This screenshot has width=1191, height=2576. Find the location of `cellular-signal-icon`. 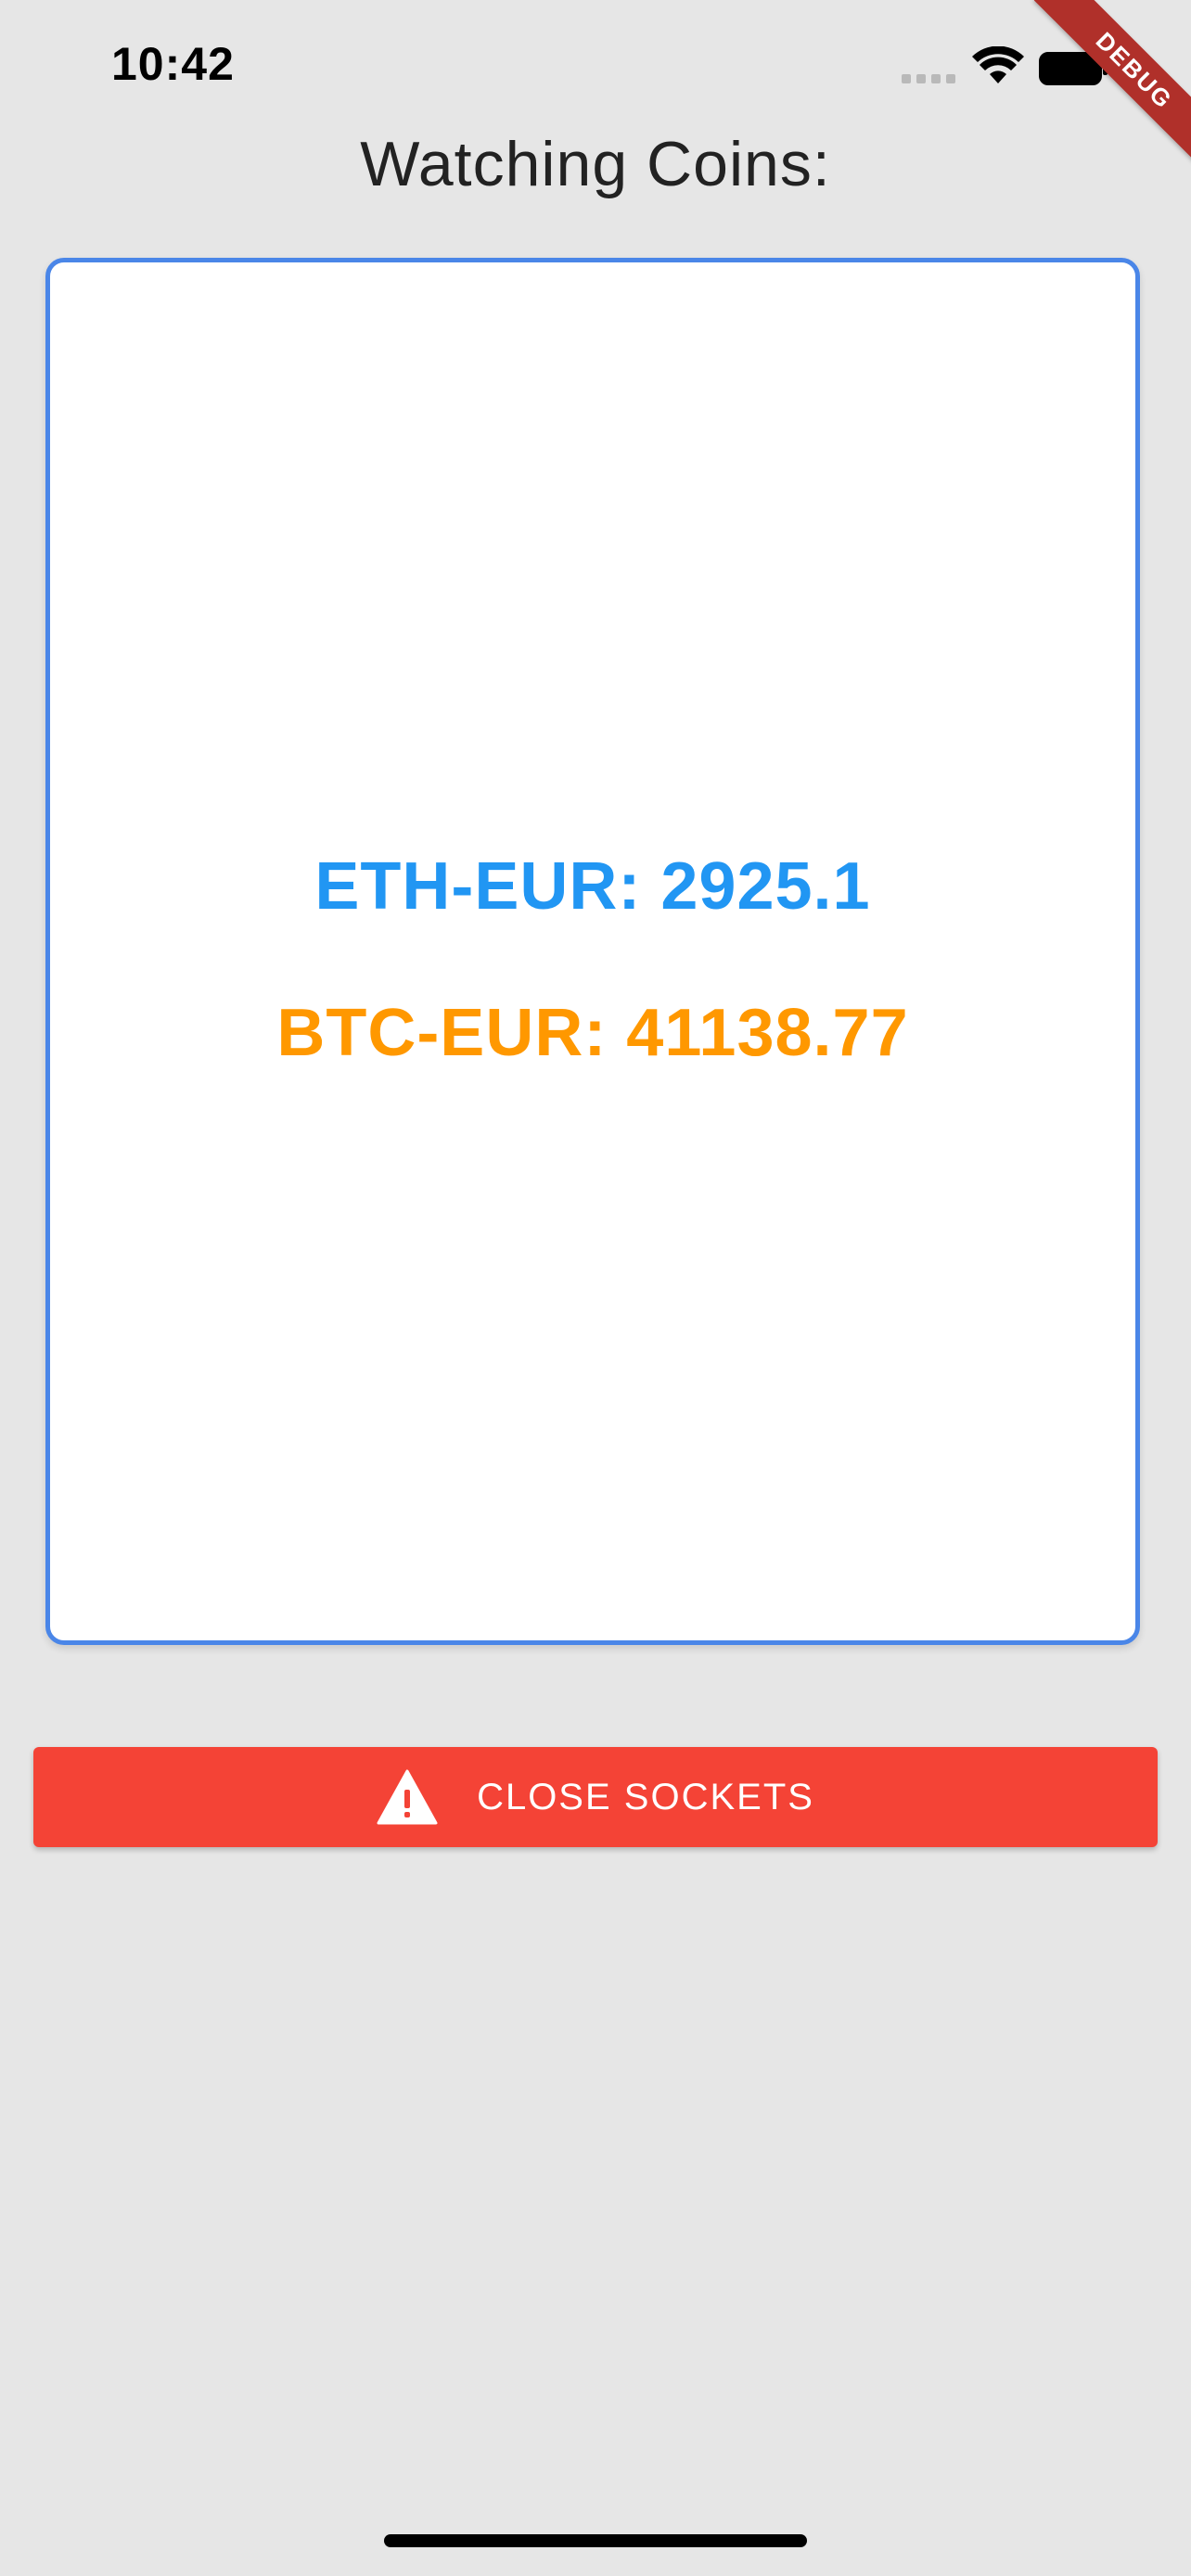

cellular-signal-icon is located at coordinates (929, 79).